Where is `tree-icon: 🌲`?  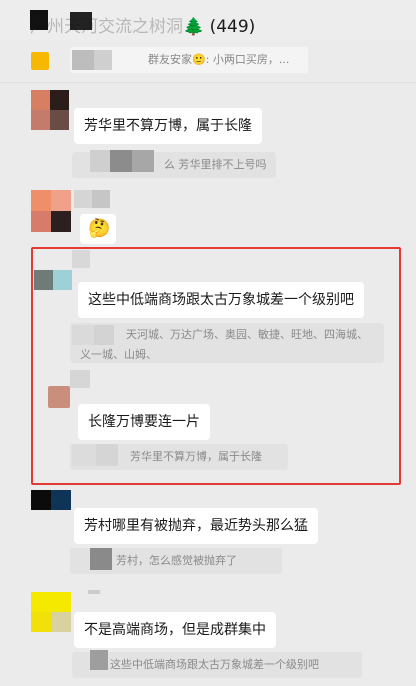 tree-icon: 🌲 is located at coordinates (194, 27).